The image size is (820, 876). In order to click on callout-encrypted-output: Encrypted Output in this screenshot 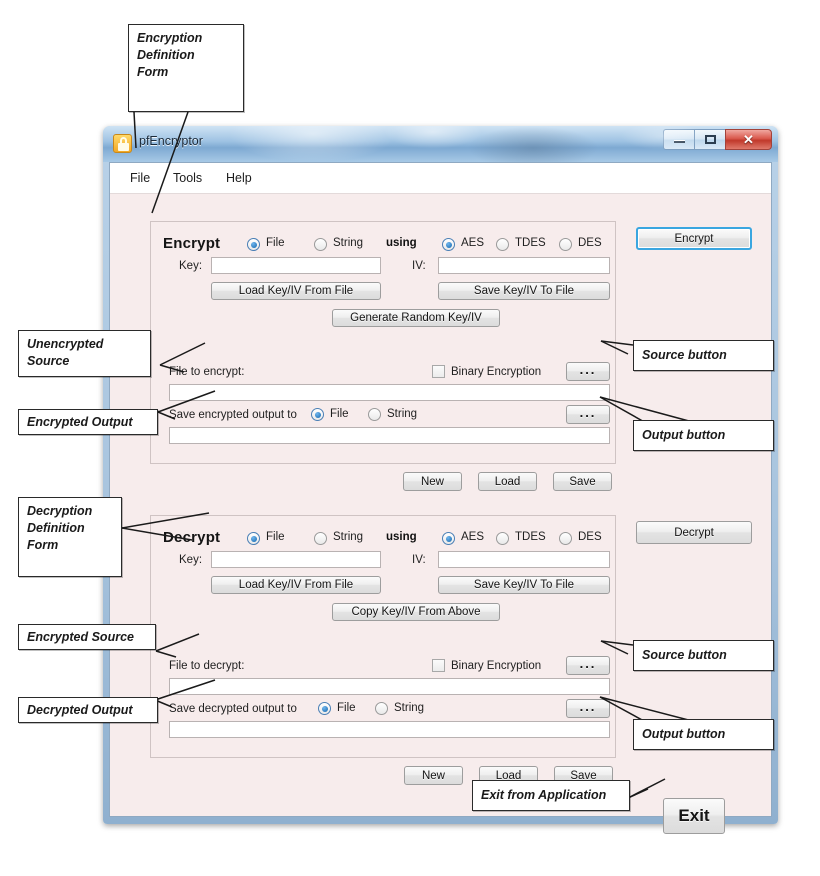, I will do `click(88, 422)`.